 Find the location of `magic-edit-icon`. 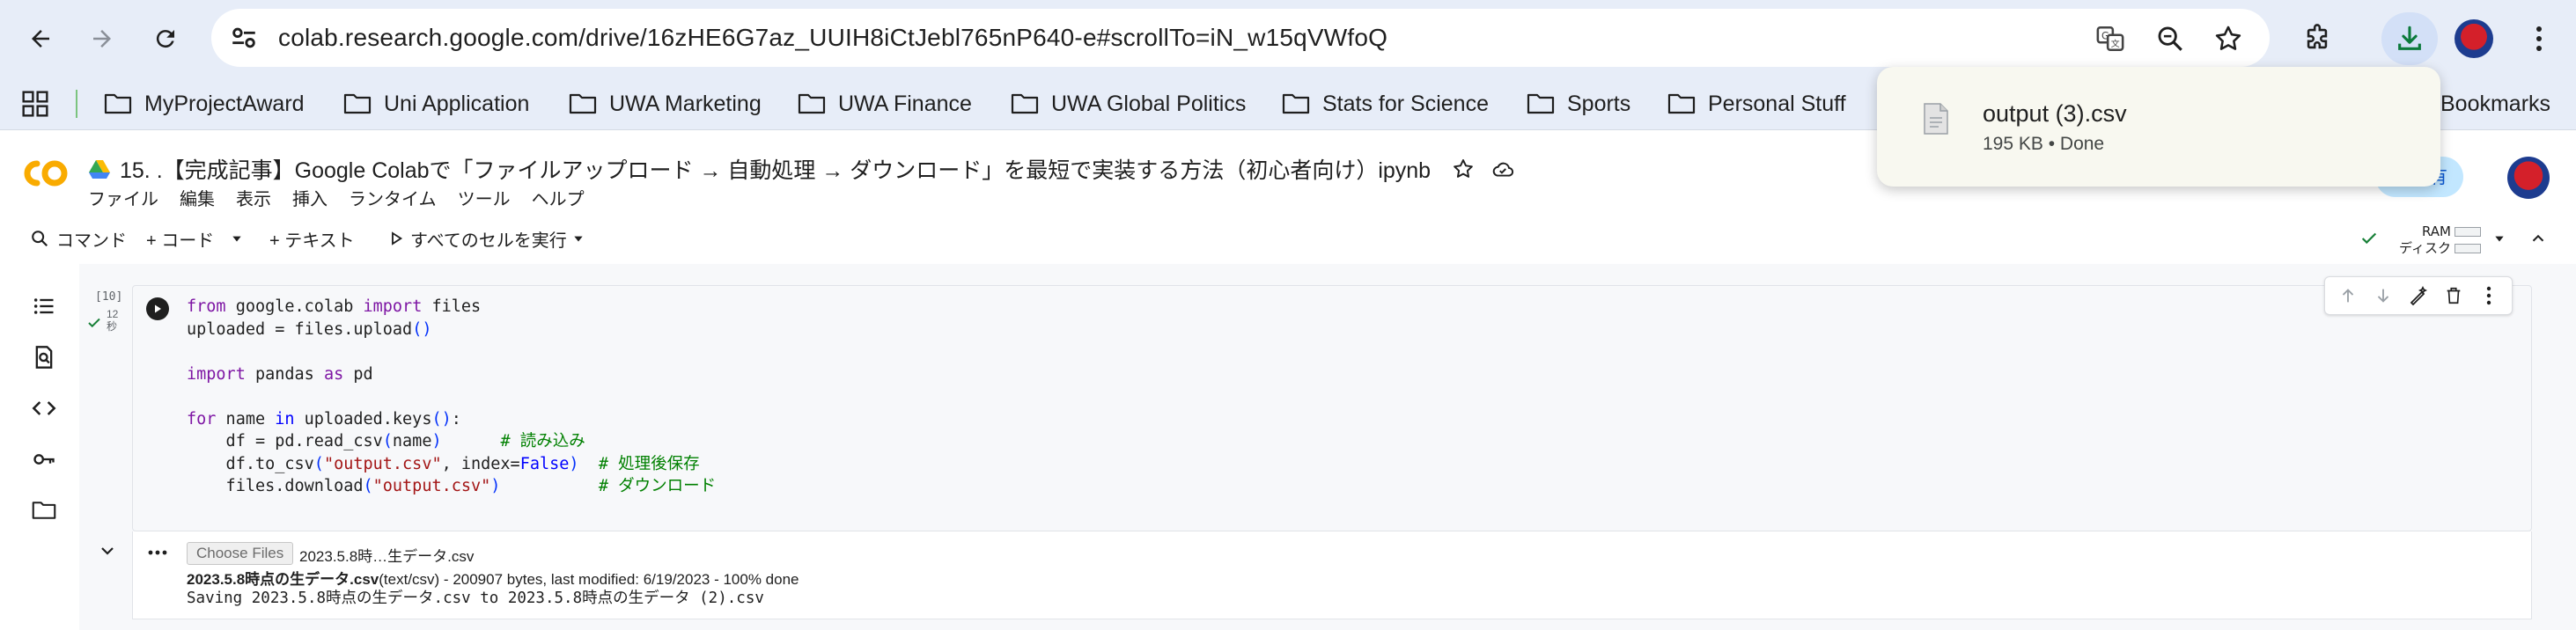

magic-edit-icon is located at coordinates (2419, 295).